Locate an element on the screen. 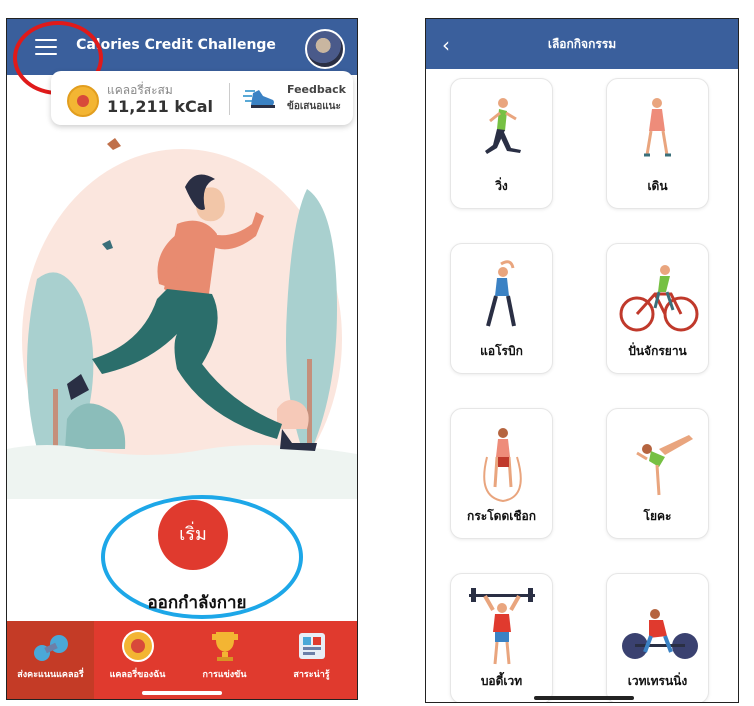 The image size is (754, 706). dumbbell-icon is located at coordinates (51, 648).